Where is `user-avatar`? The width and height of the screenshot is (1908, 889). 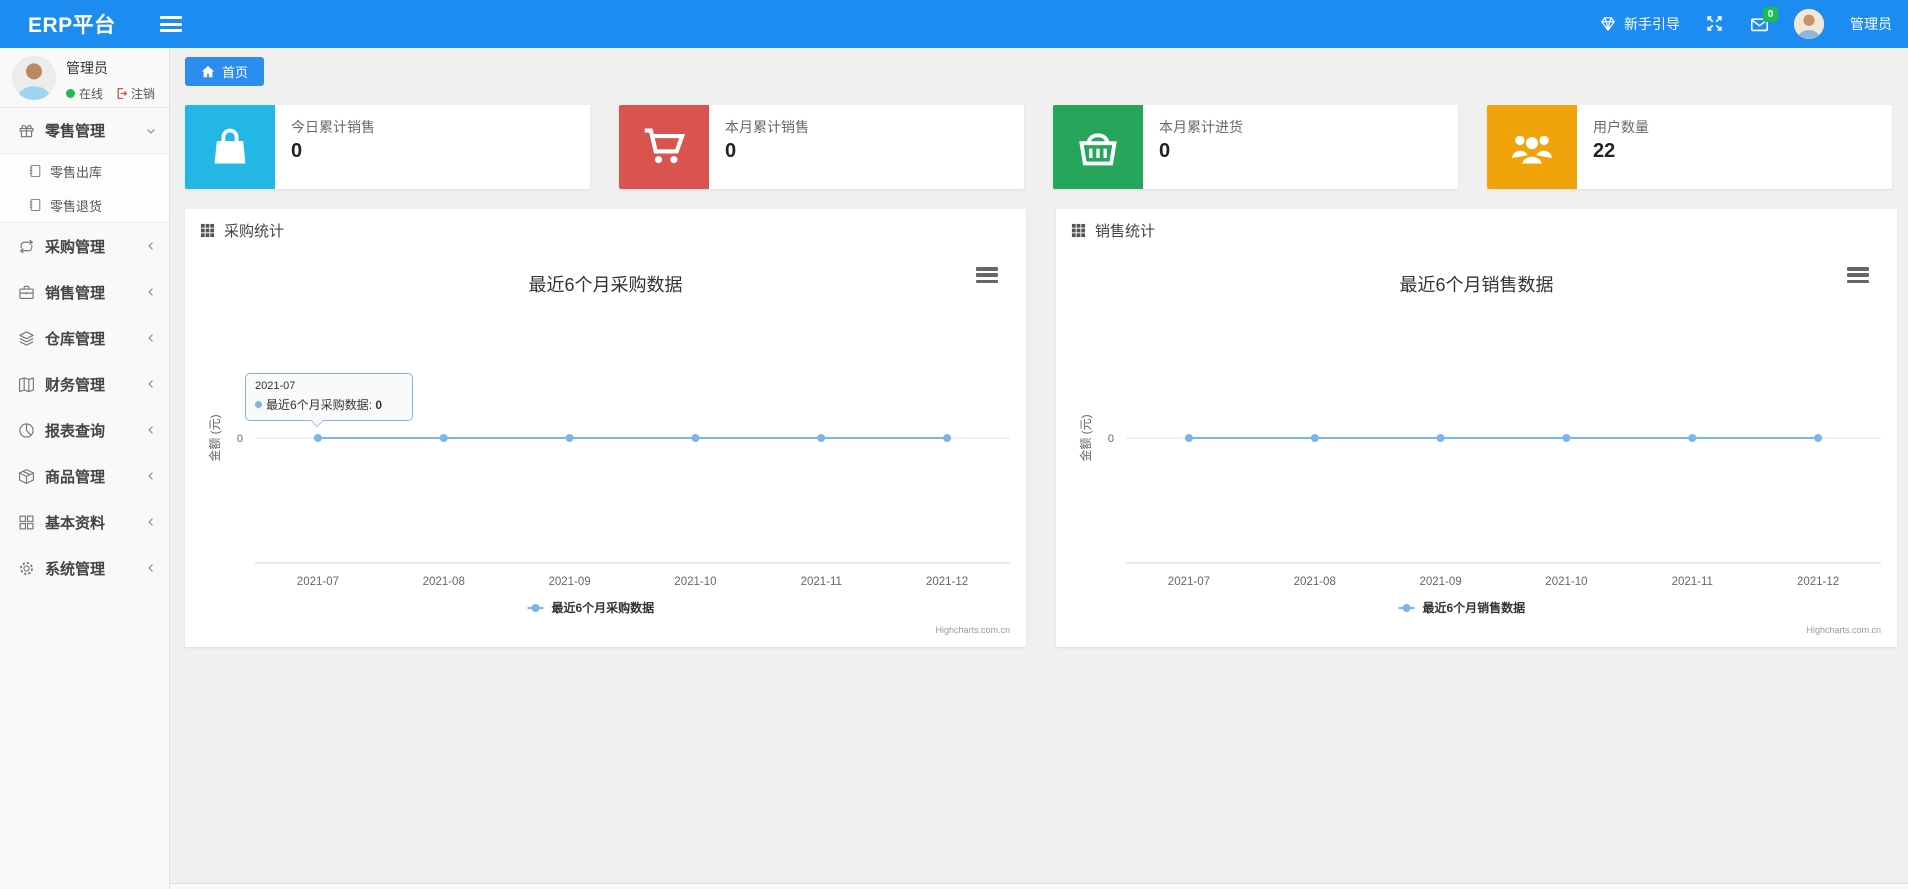
user-avatar is located at coordinates (1809, 24).